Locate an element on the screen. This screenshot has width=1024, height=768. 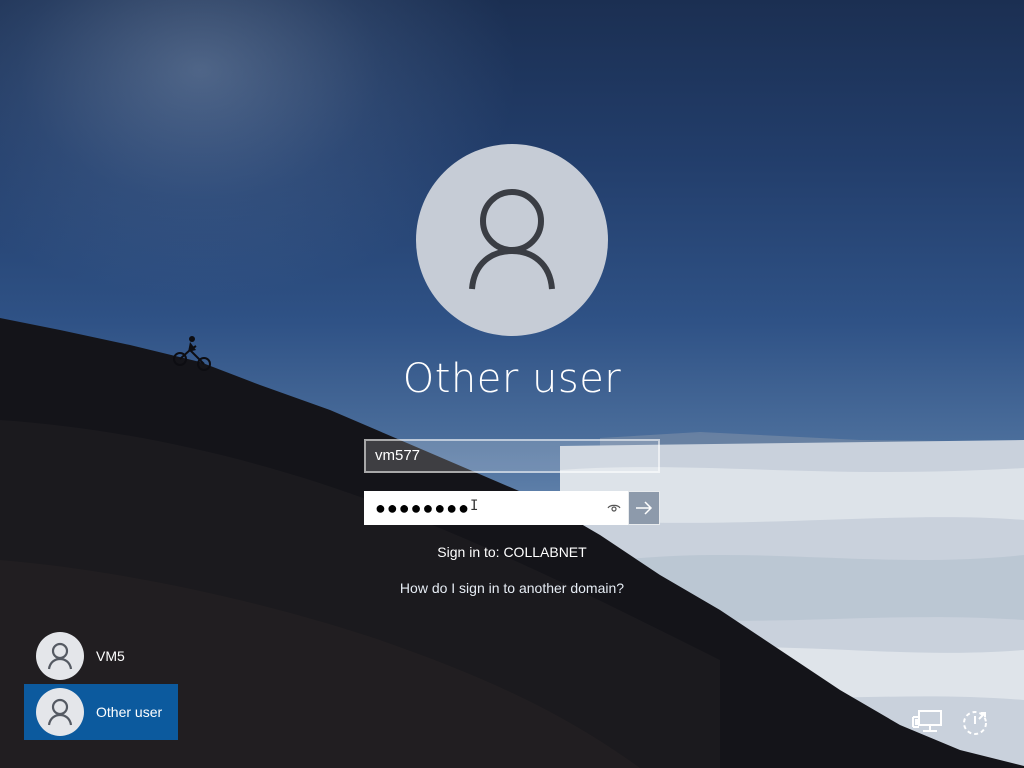
network-button is located at coordinates (927, 722).